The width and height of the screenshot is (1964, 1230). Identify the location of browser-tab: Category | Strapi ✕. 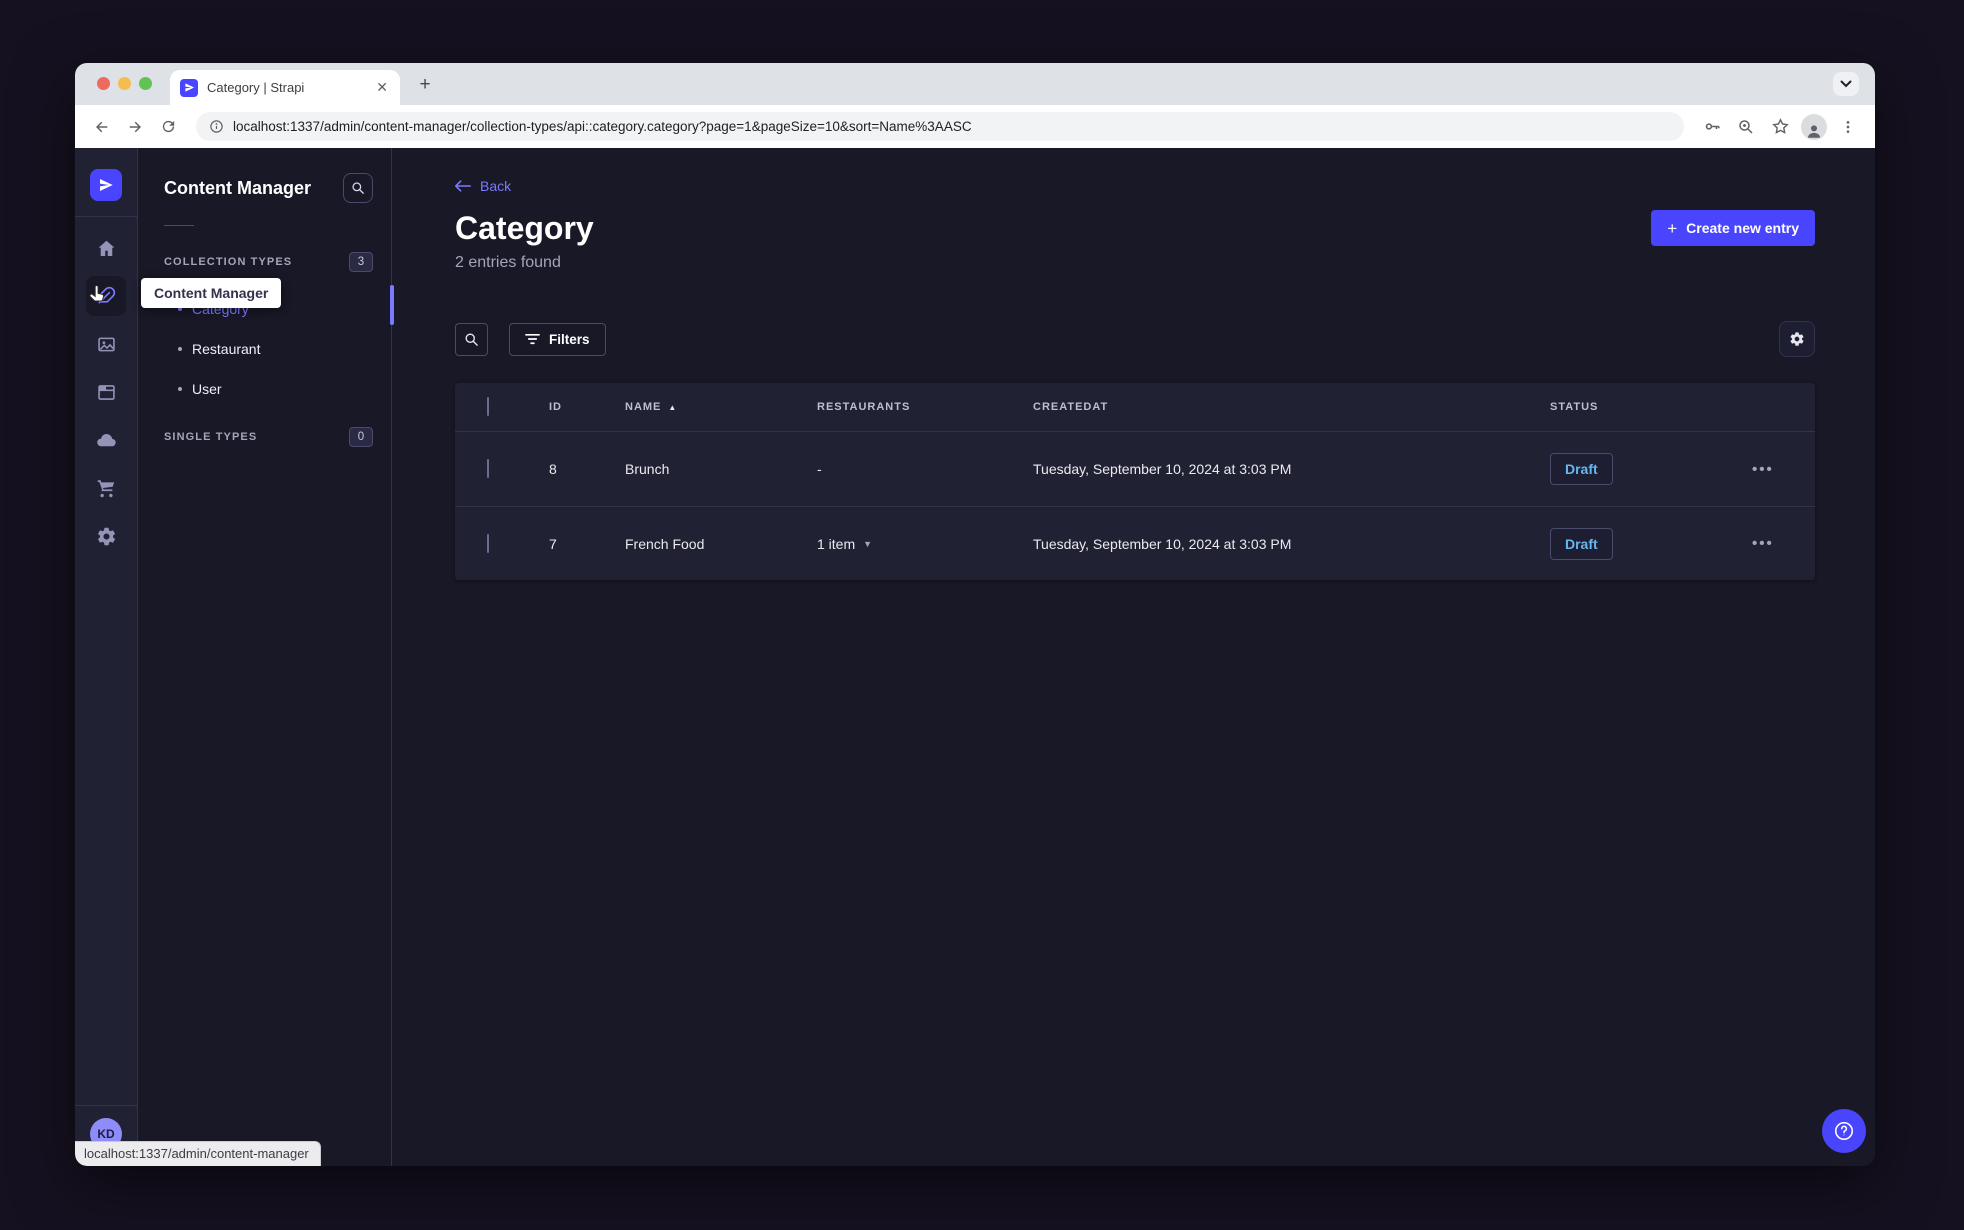
(285, 87).